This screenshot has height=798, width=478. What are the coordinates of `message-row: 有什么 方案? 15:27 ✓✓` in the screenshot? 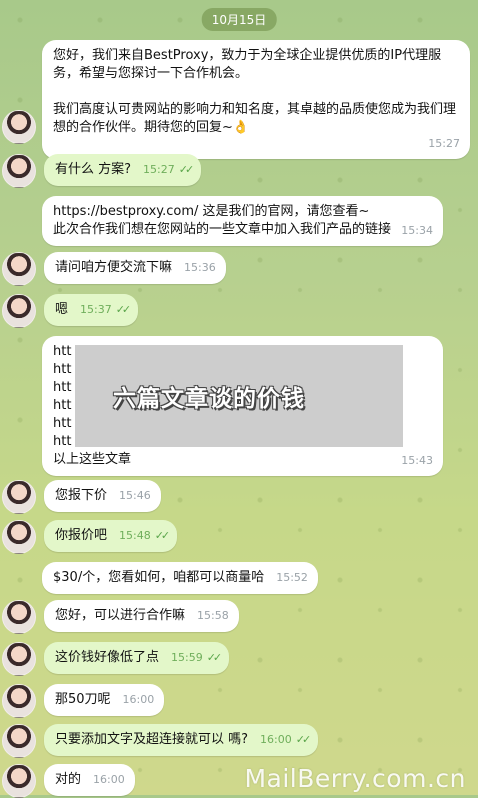 It's located at (102, 171).